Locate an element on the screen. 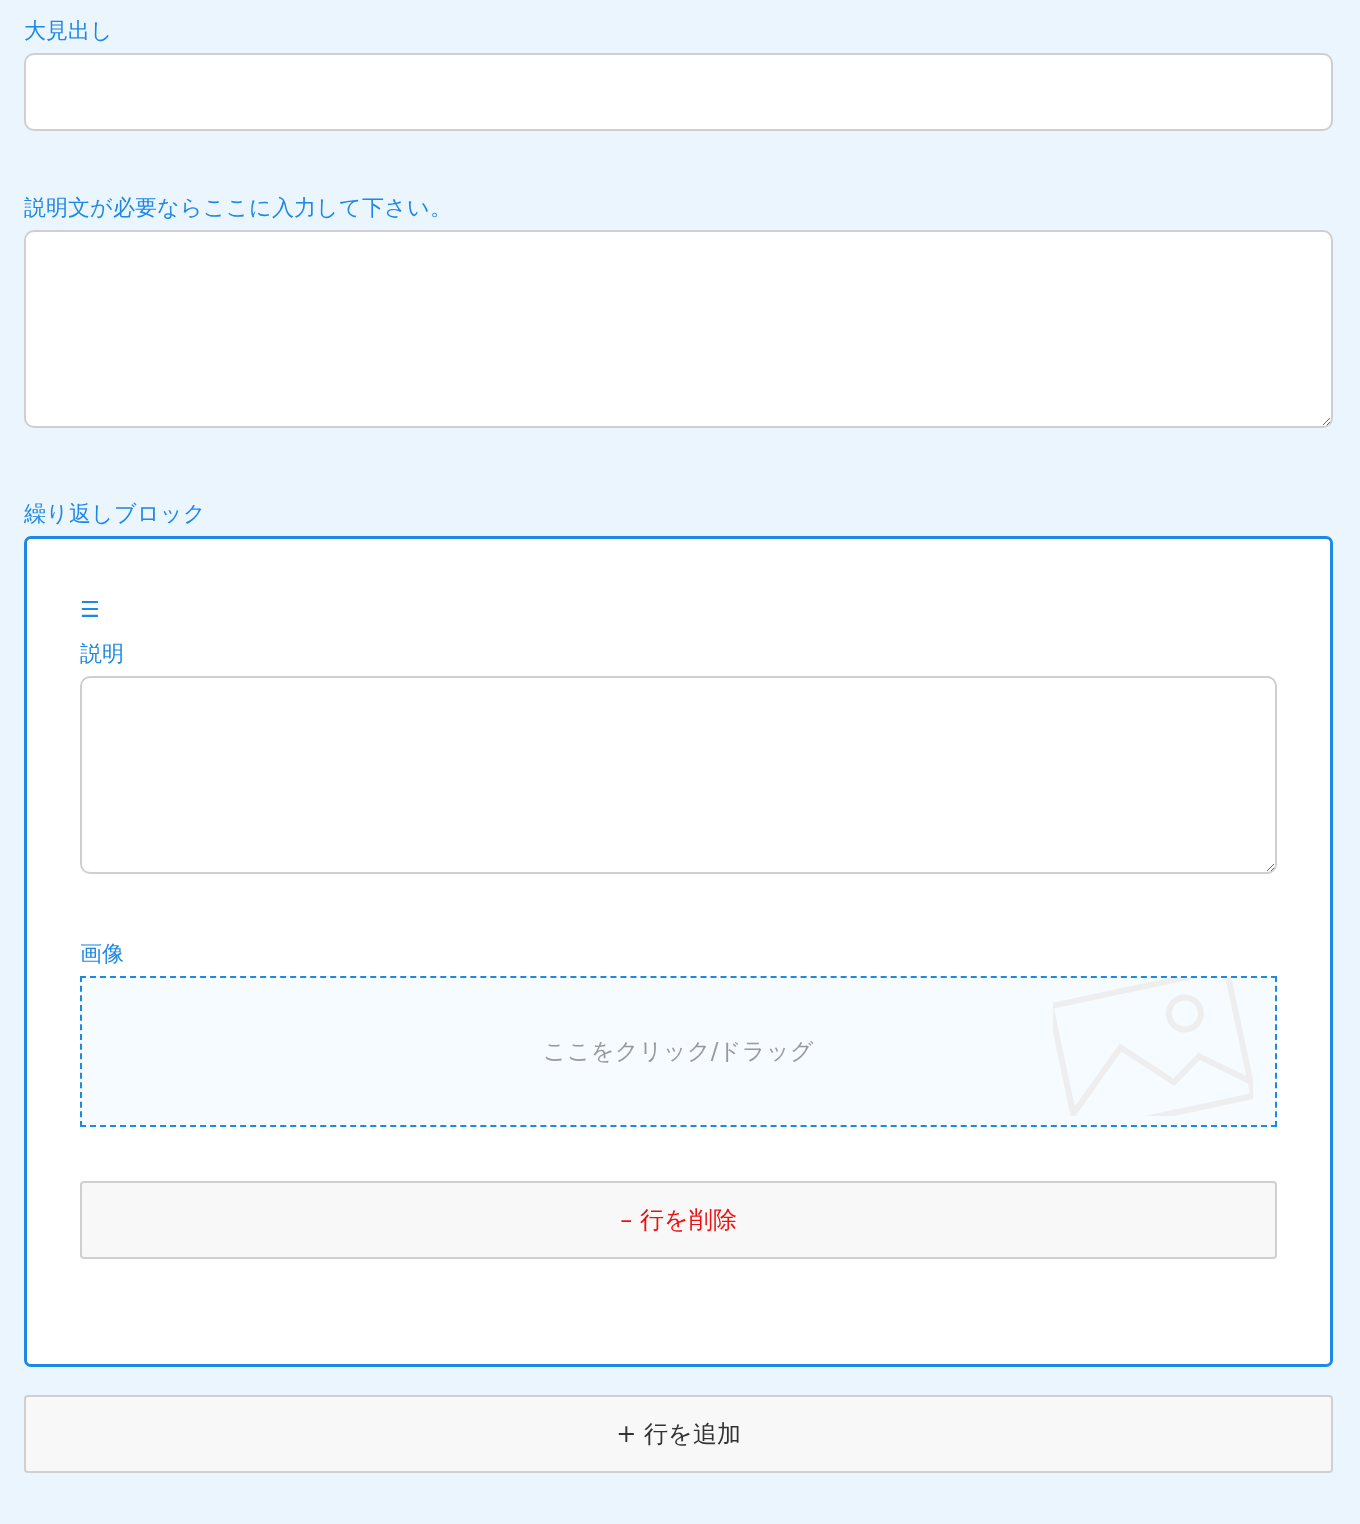 The height and width of the screenshot is (1524, 1360). image-drop-zone: ここをクリック/ドラッグ is located at coordinates (678, 1051).